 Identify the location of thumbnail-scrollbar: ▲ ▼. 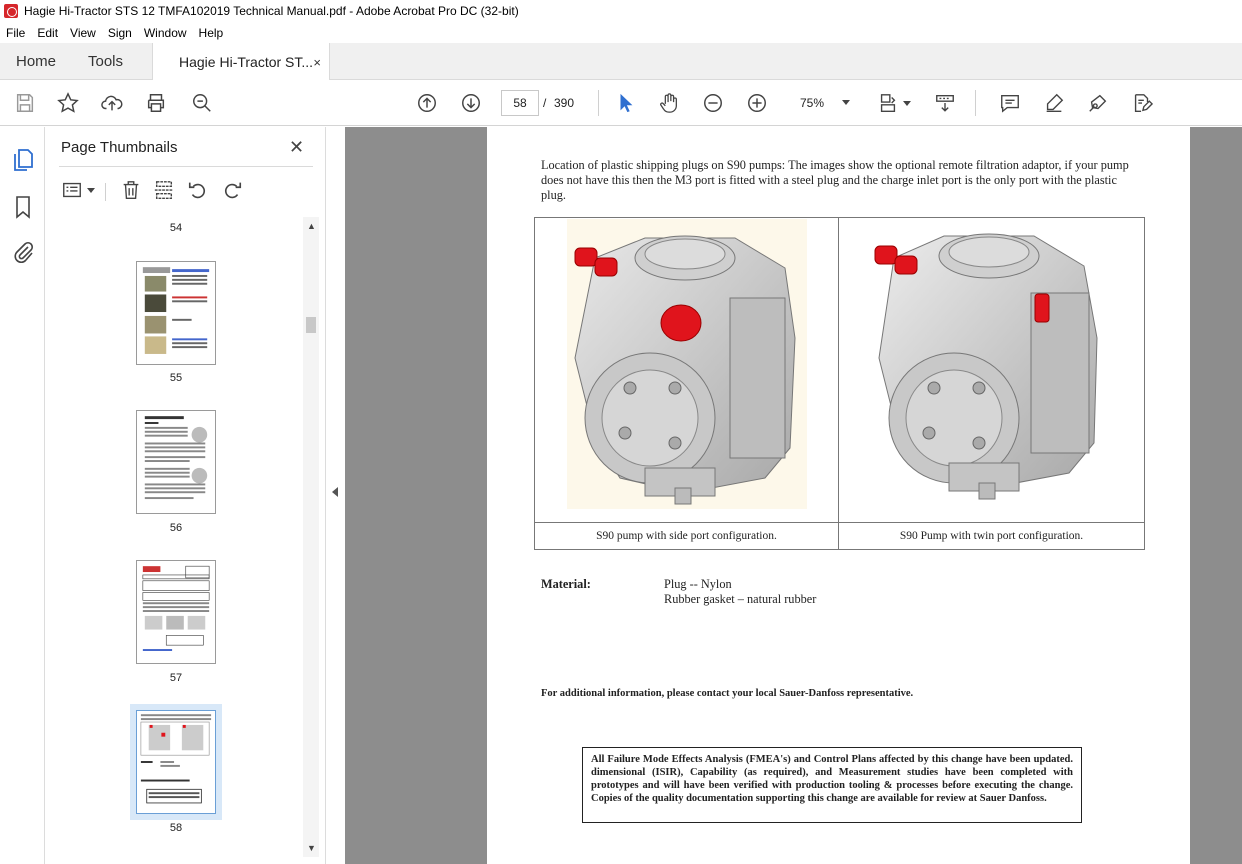
(311, 537).